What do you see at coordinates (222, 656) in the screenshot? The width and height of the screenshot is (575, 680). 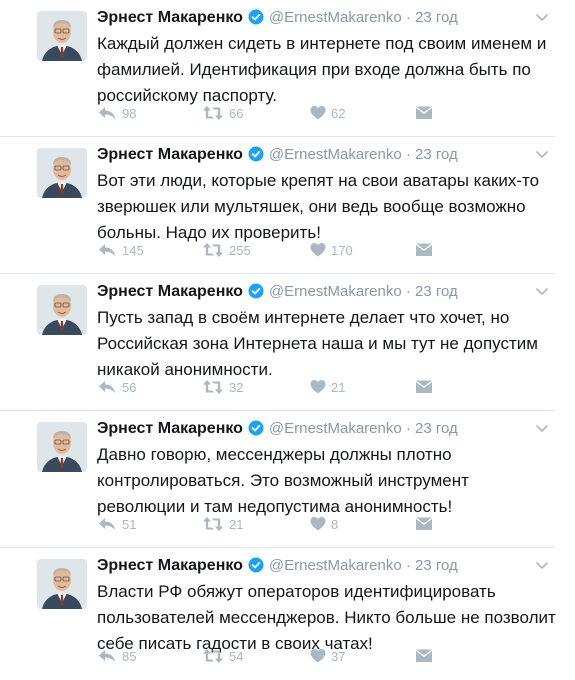 I see `retweet-button: 54` at bounding box center [222, 656].